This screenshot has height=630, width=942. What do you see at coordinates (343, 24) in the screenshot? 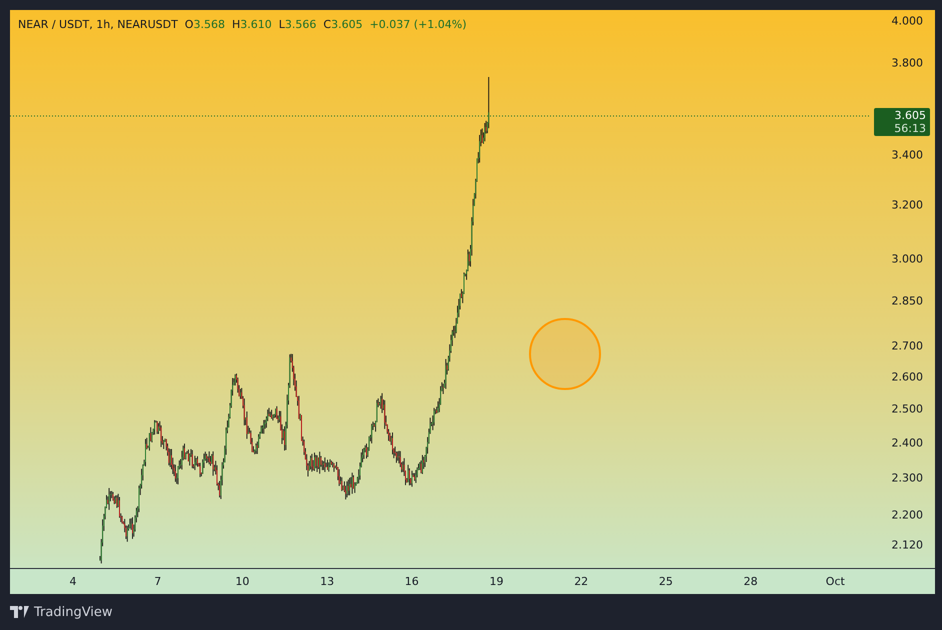
I see `ohlc-value: C3.605` at bounding box center [343, 24].